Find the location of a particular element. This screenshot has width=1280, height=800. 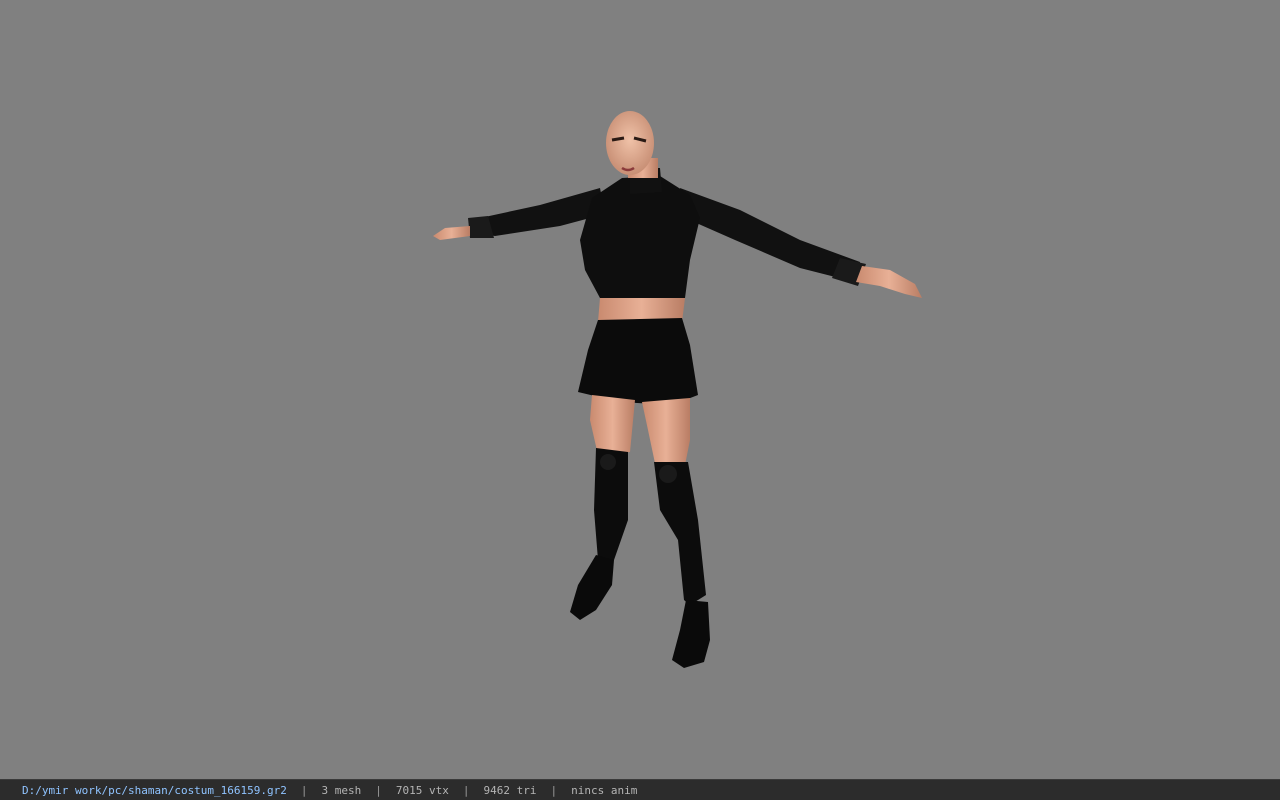

file-path: D:/ymir work/pc/shaman/costum_166159.gr2 is located at coordinates (154, 790).